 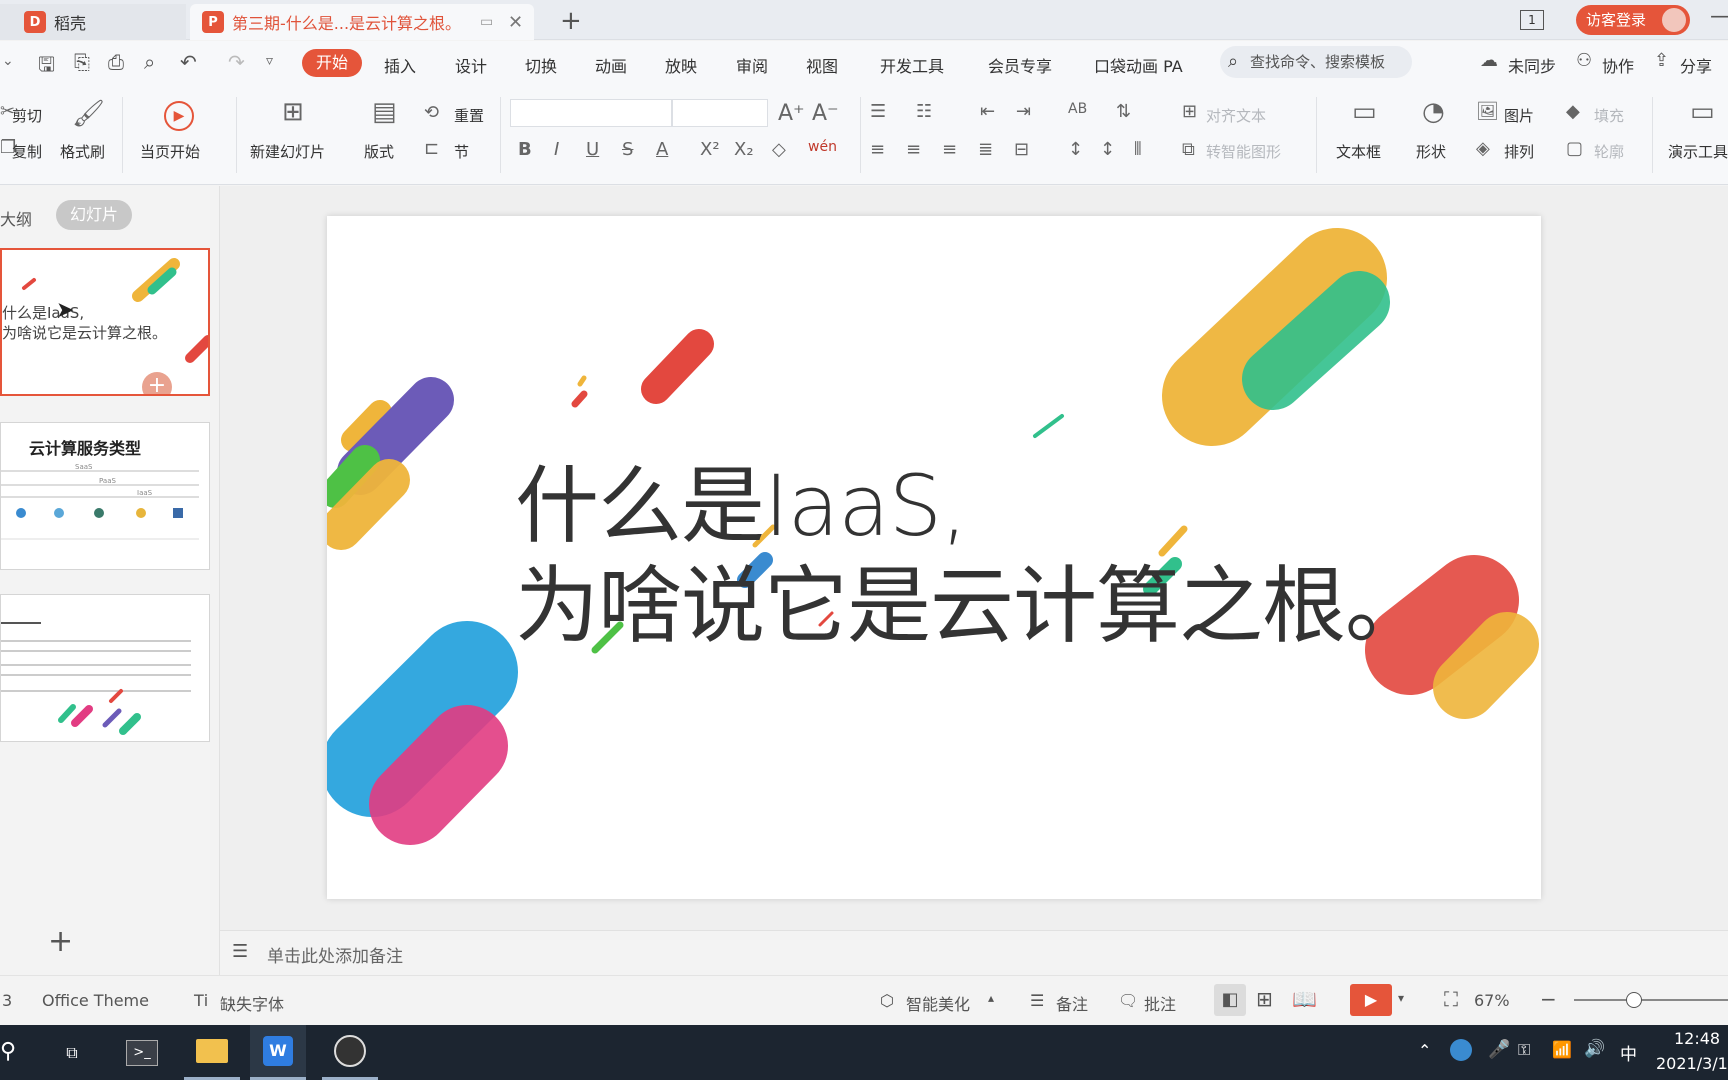 I want to click on notes-toggle-button: 备注, so click(x=1072, y=1003).